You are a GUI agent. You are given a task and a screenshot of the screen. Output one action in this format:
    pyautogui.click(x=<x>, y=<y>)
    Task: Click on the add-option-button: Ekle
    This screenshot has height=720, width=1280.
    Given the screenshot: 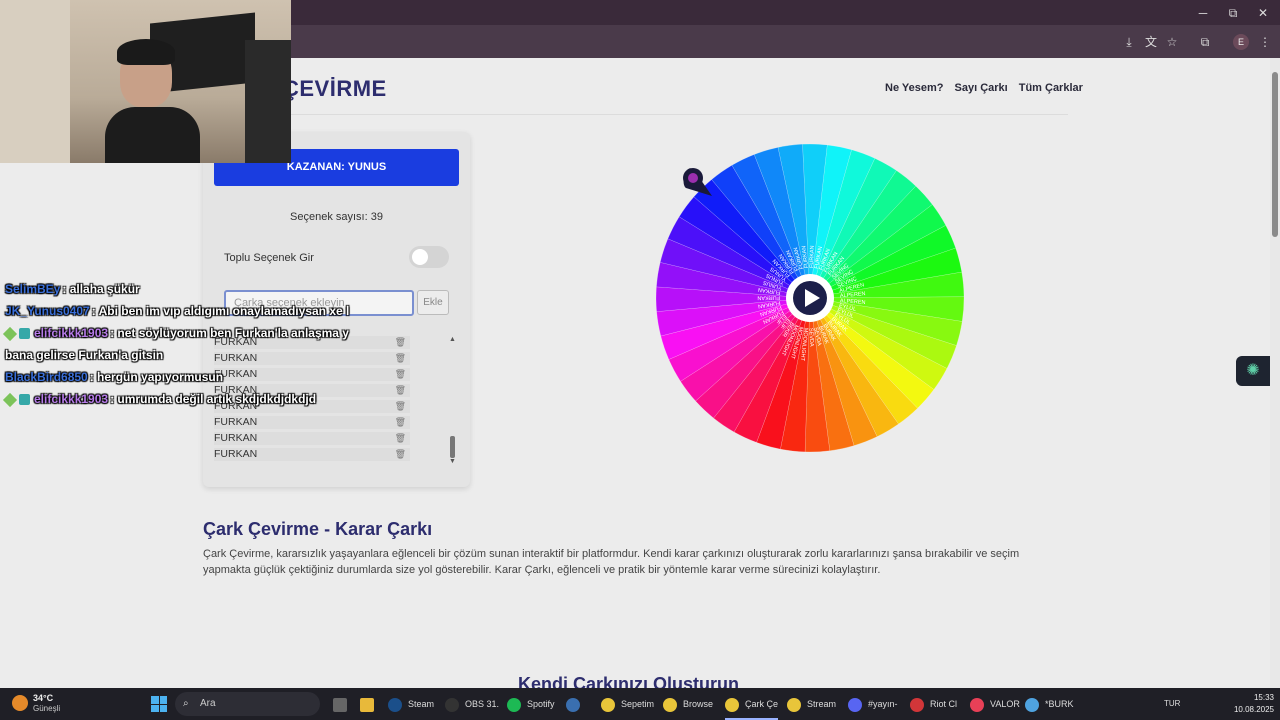 What is the action you would take?
    pyautogui.click(x=433, y=302)
    